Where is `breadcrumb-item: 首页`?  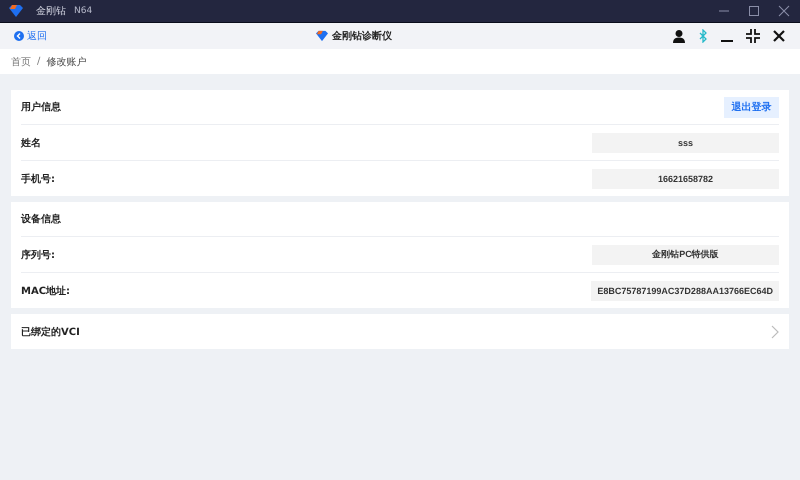 breadcrumb-item: 首页 is located at coordinates (21, 61).